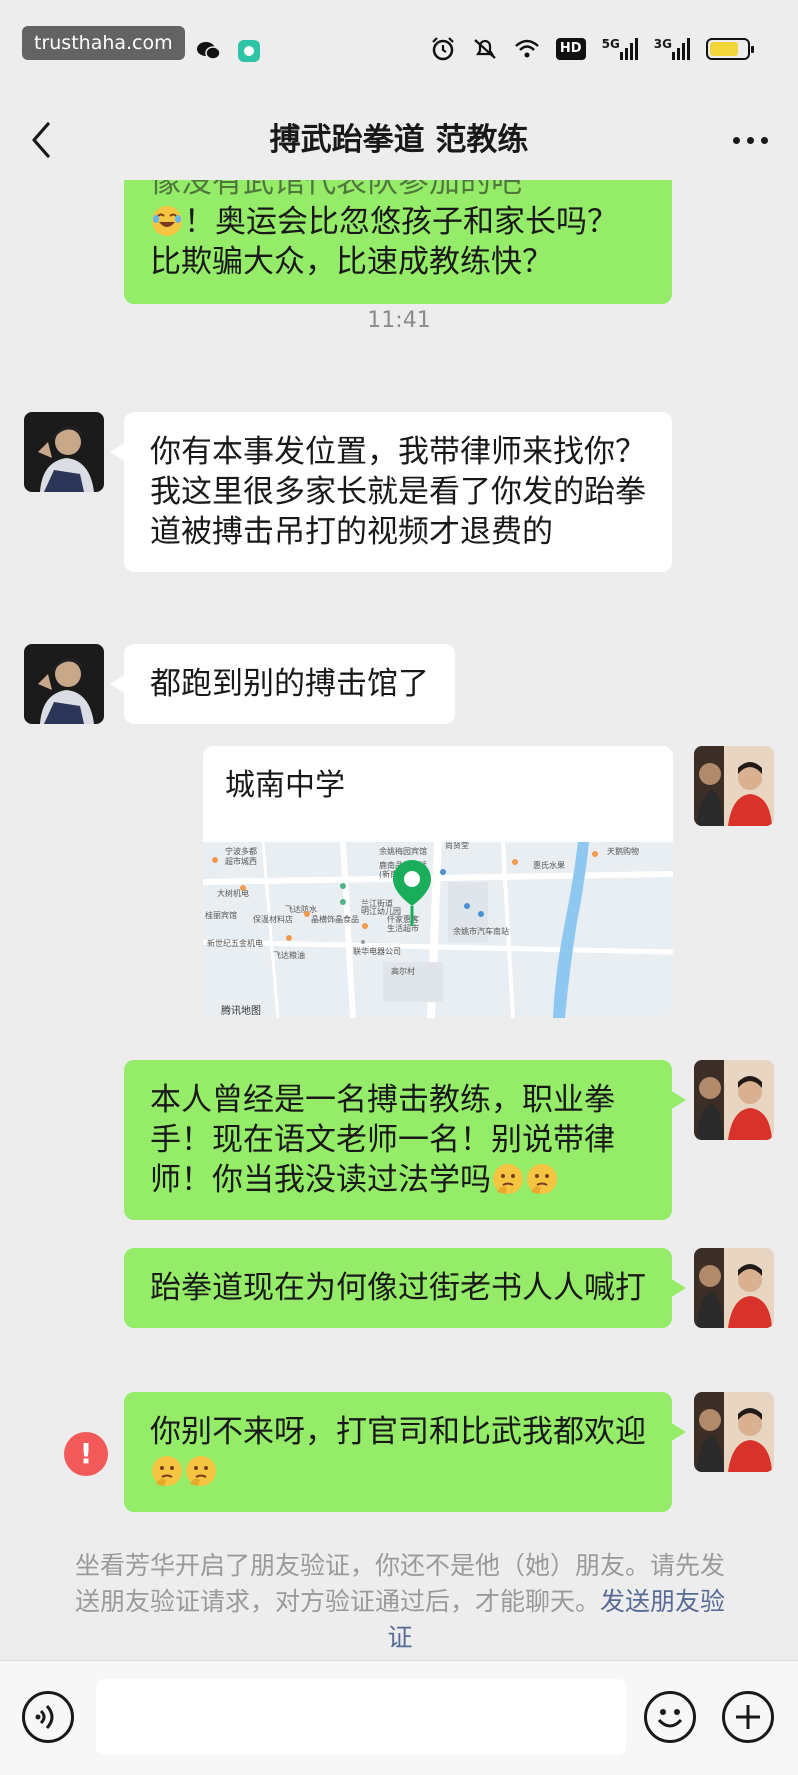  What do you see at coordinates (457, 846) in the screenshot?
I see `map-label: 尚贤堂` at bounding box center [457, 846].